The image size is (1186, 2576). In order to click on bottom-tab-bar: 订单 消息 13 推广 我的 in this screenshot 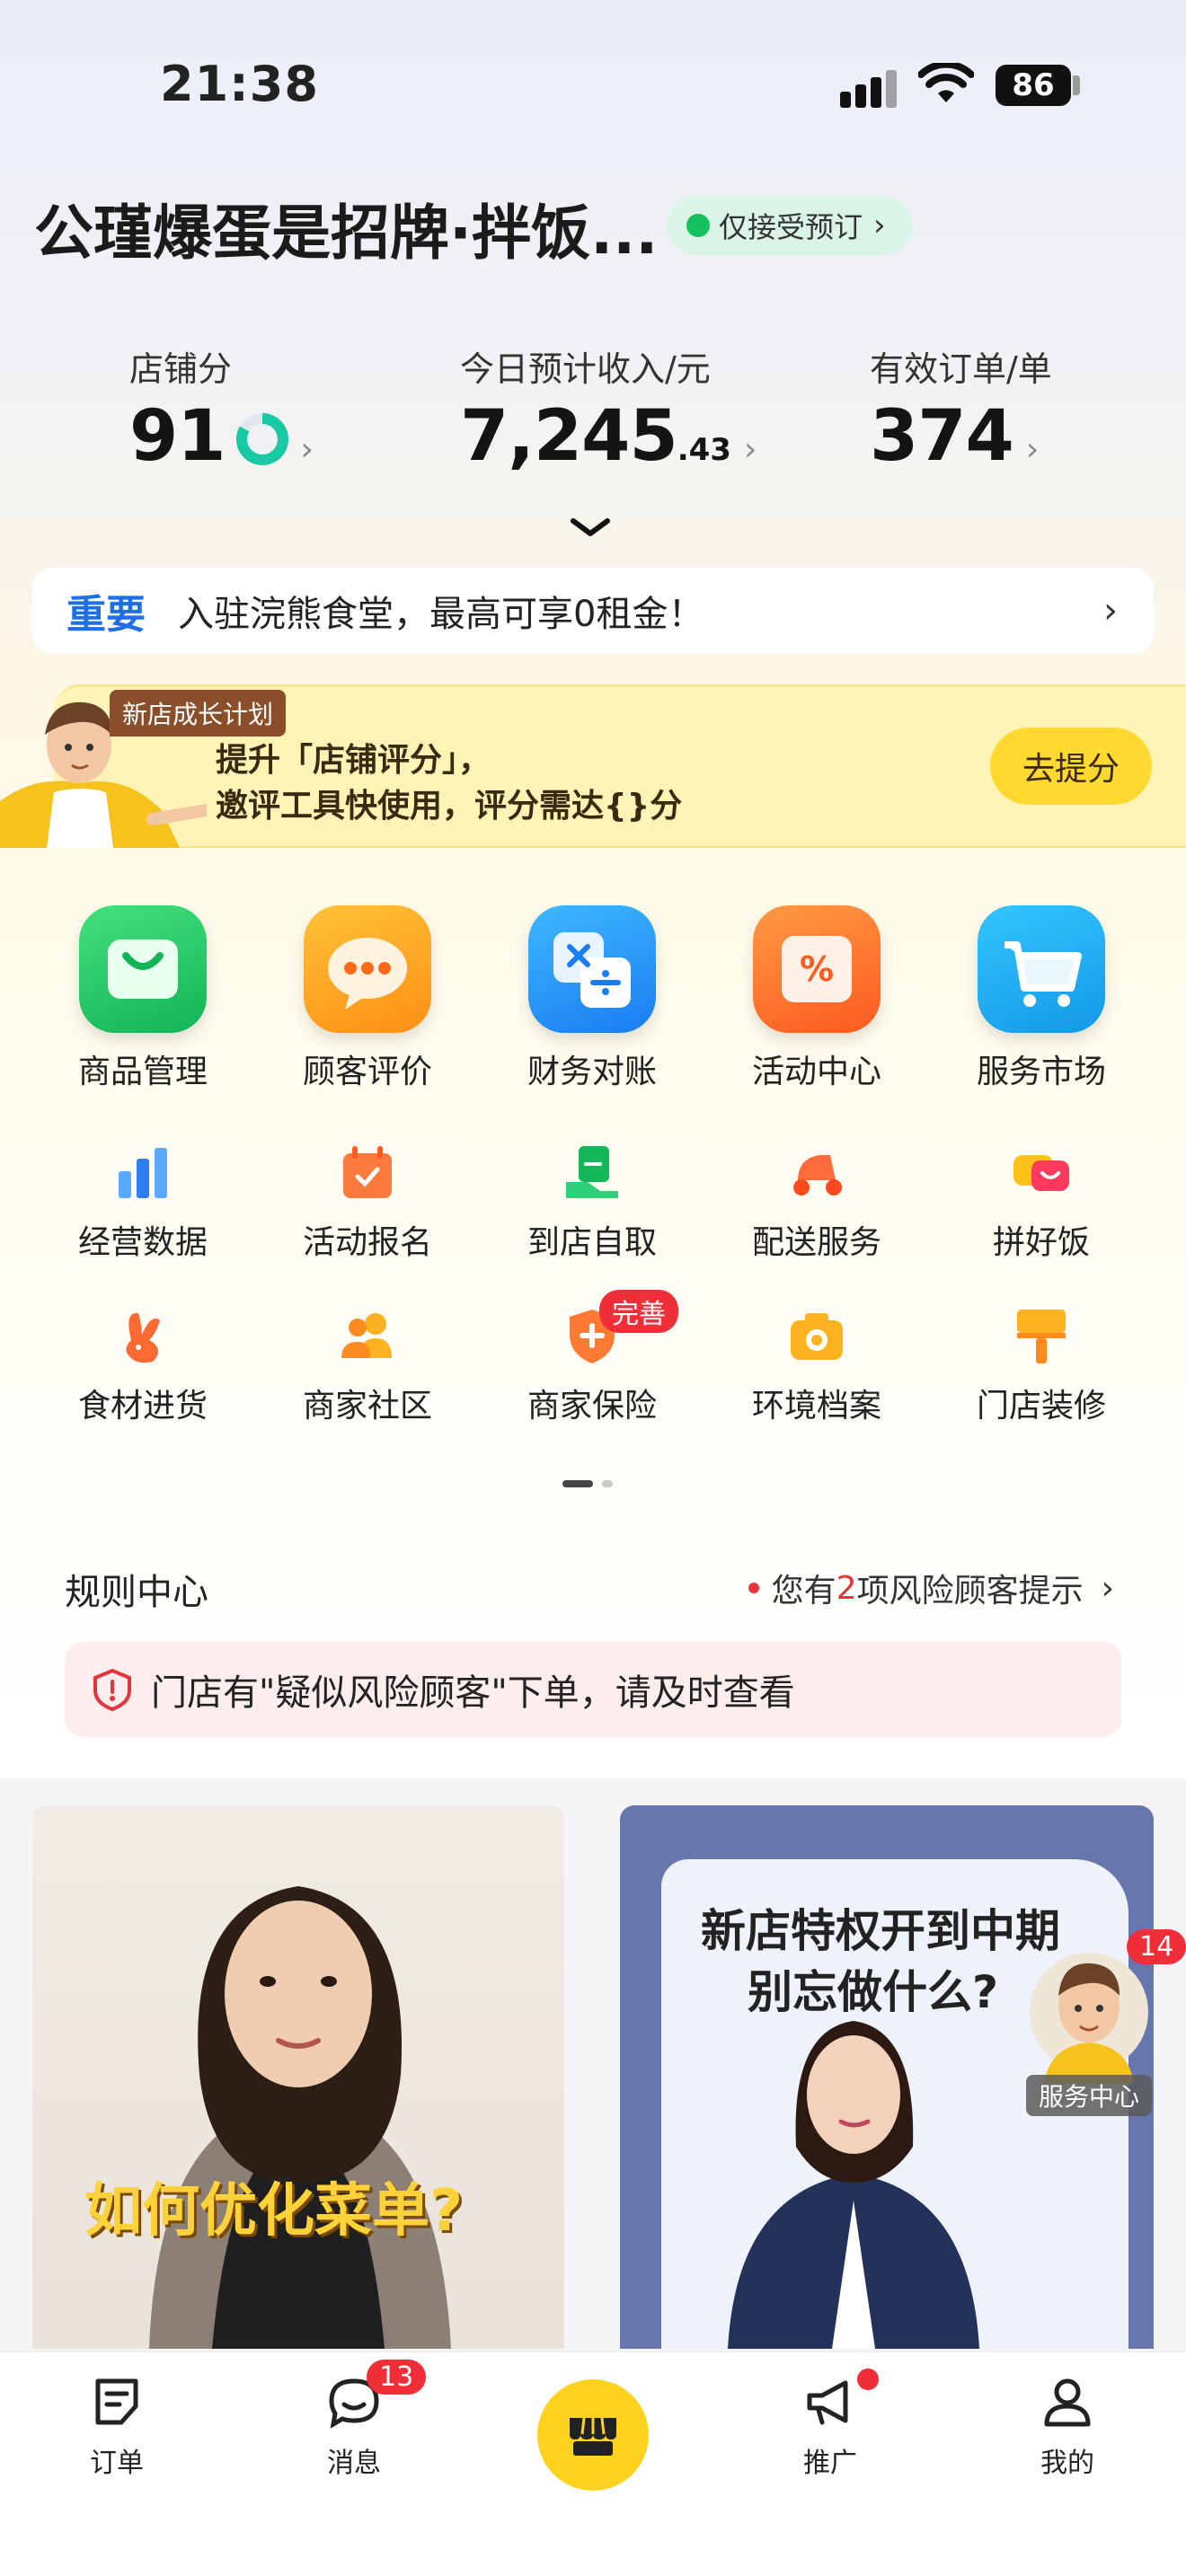, I will do `click(593, 2463)`.